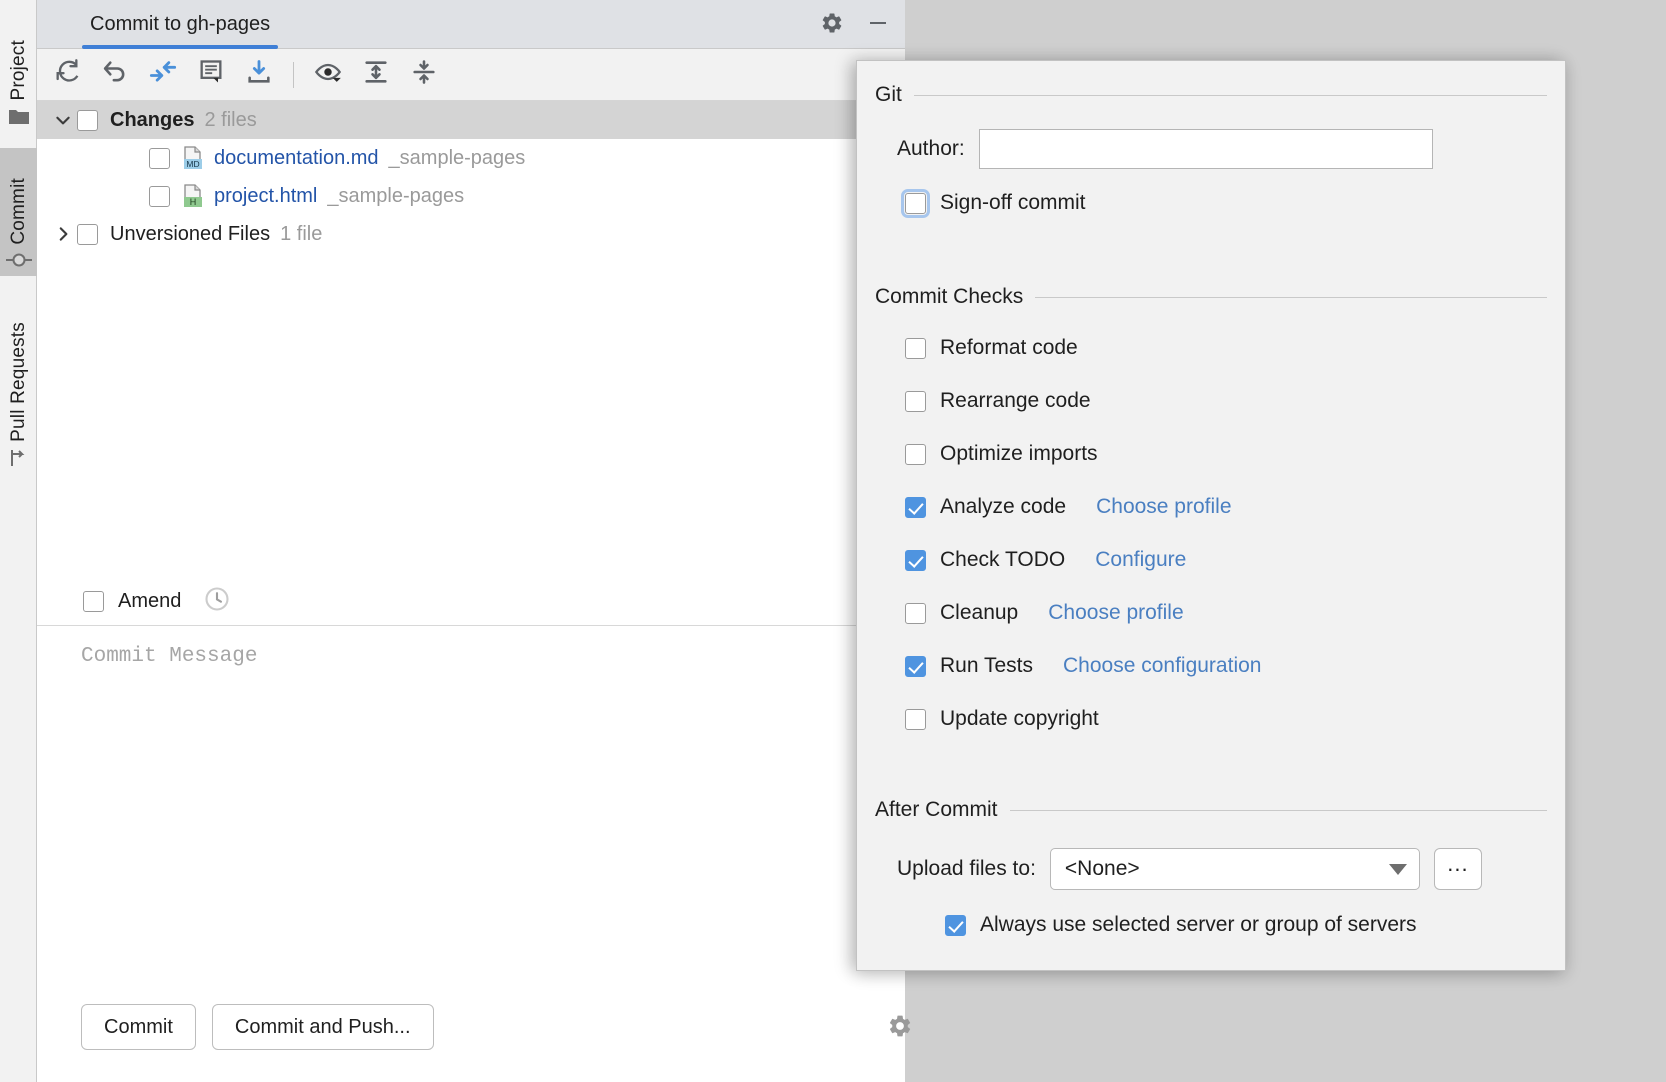 This screenshot has width=1666, height=1082. Describe the element at coordinates (18, 262) in the screenshot. I see `commit-node-icon` at that location.